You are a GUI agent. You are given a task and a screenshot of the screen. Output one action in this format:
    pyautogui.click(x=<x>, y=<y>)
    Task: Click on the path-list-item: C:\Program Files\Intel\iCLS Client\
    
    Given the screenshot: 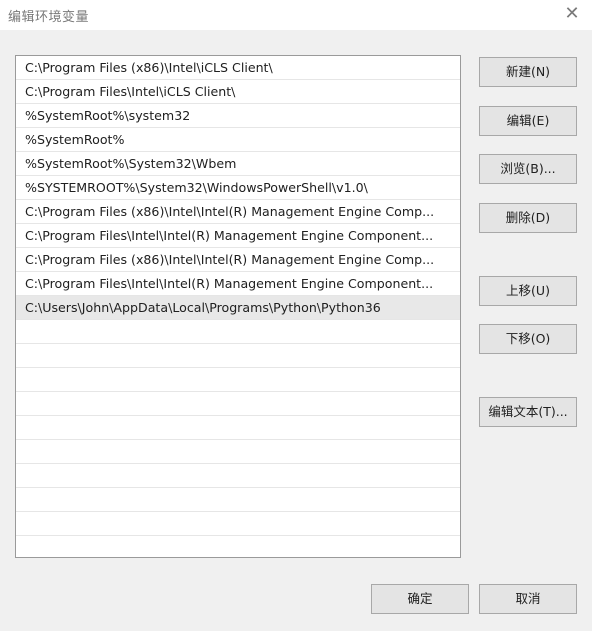 What is the action you would take?
    pyautogui.click(x=238, y=92)
    